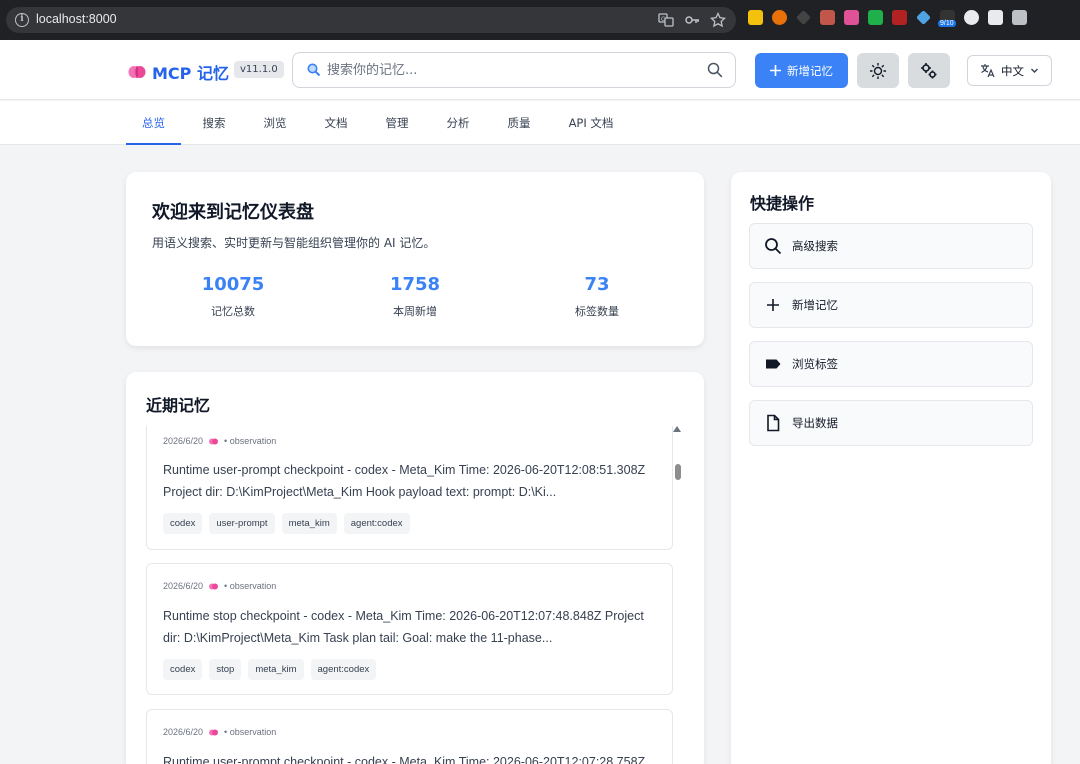 The height and width of the screenshot is (764, 1080). I want to click on language-label: 中文, so click(1012, 70).